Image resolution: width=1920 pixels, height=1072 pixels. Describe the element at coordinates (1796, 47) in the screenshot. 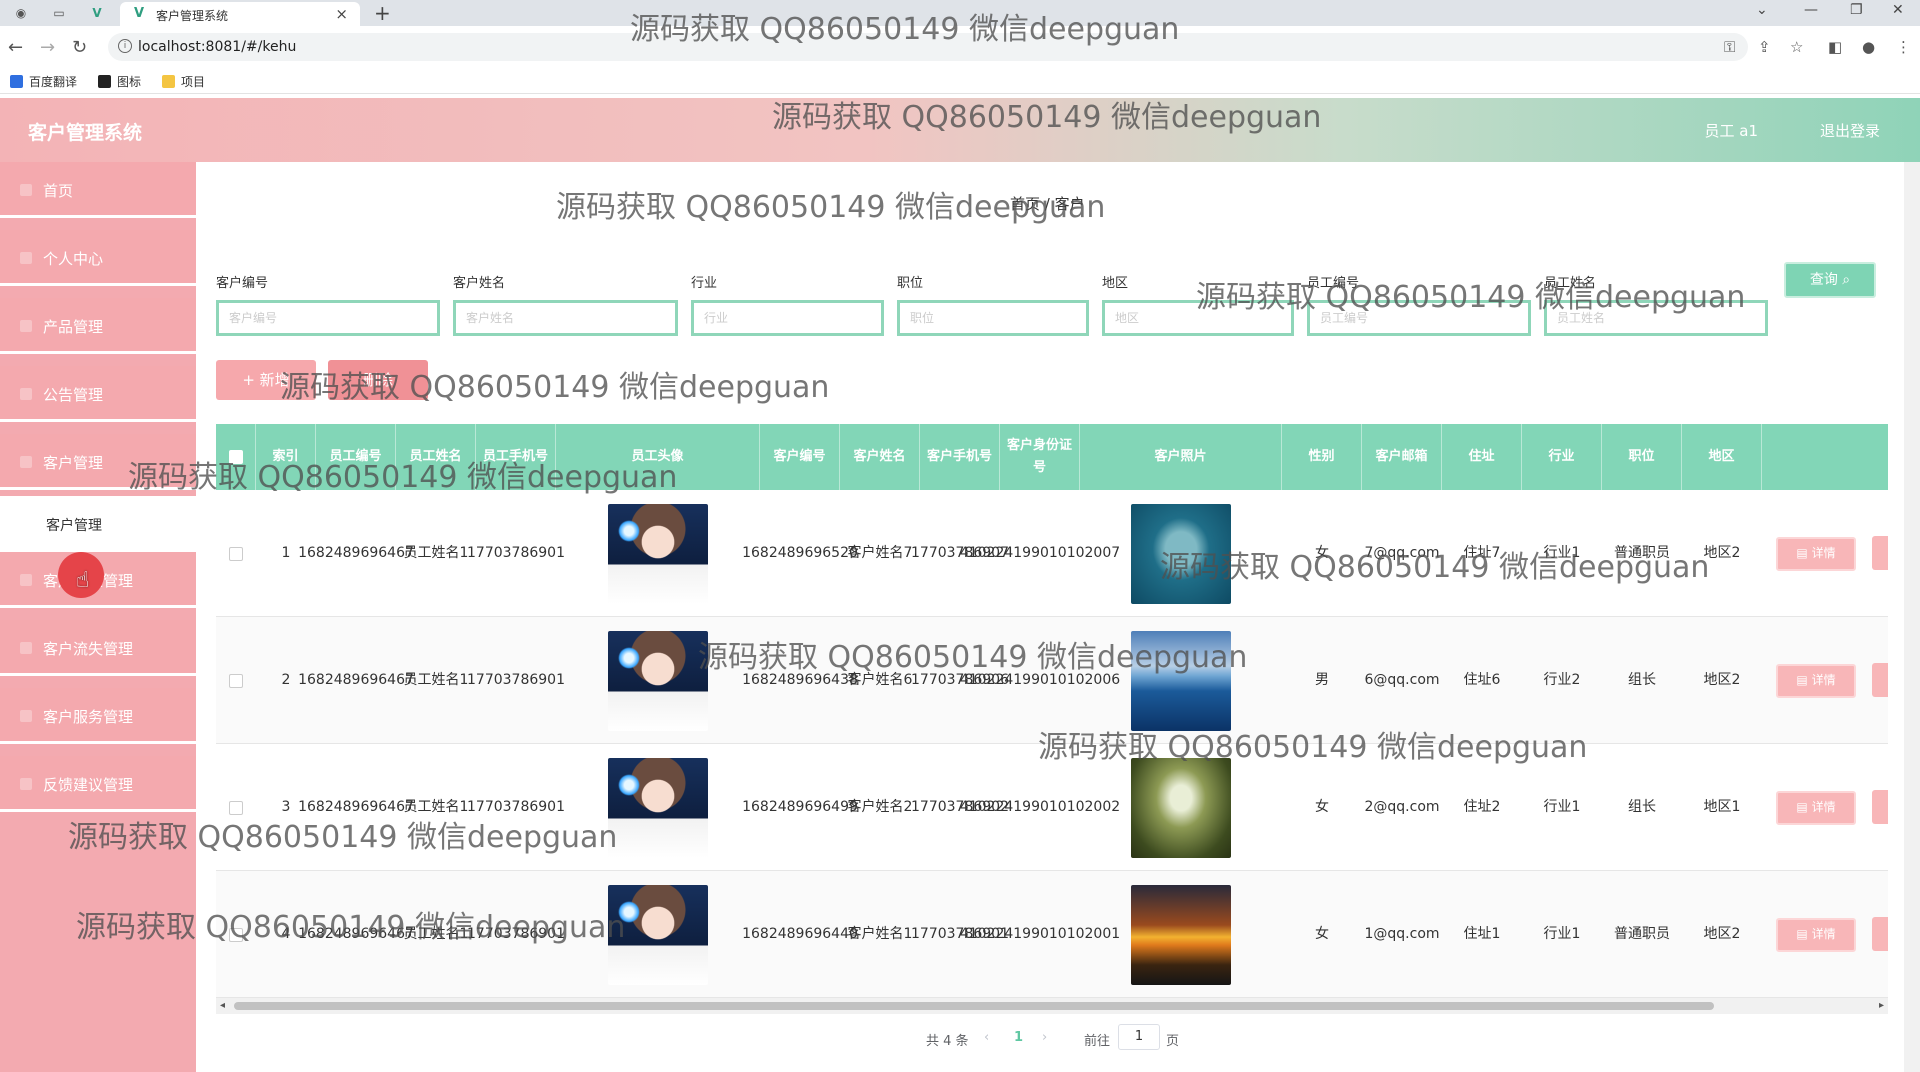

I see `star-icon: ☆` at that location.